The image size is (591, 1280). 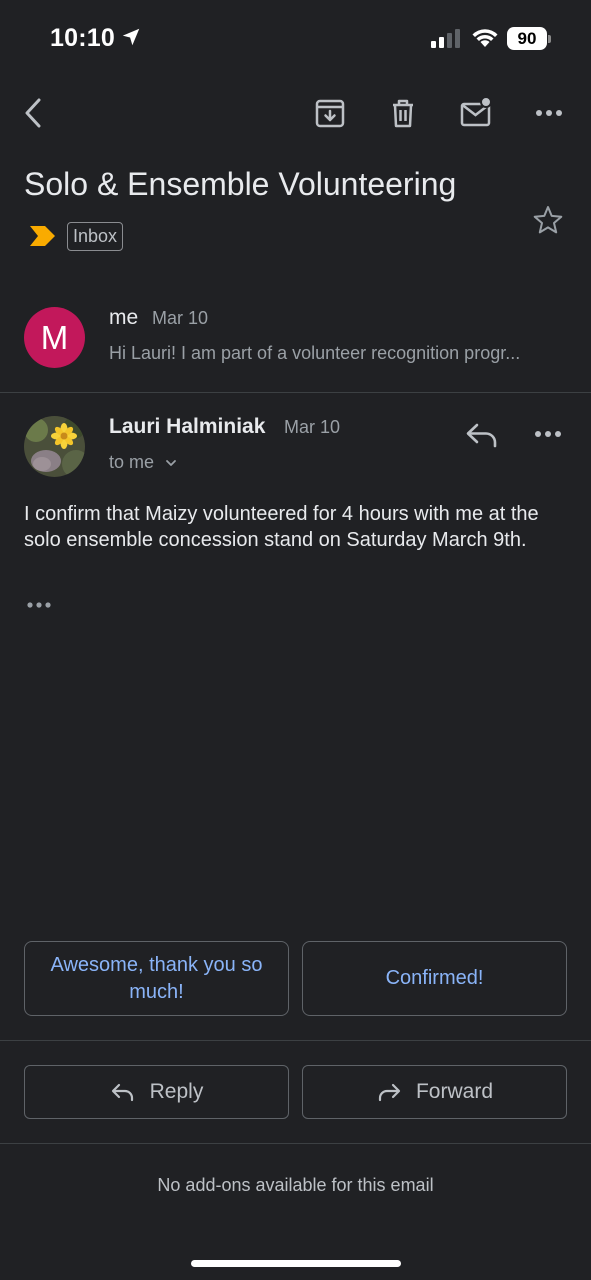 I want to click on status-time: 10:10, so click(x=82, y=38).